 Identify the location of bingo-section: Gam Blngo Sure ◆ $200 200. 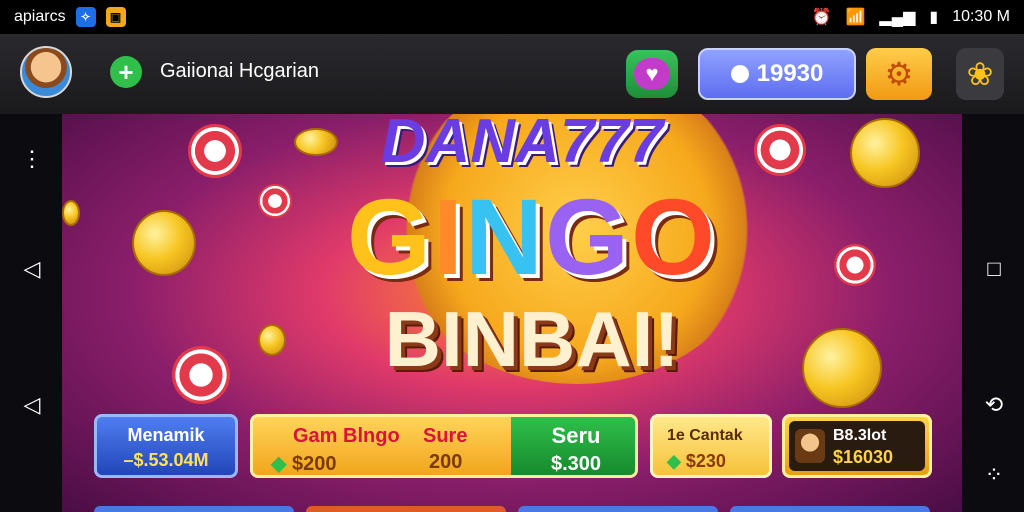
(382, 446).